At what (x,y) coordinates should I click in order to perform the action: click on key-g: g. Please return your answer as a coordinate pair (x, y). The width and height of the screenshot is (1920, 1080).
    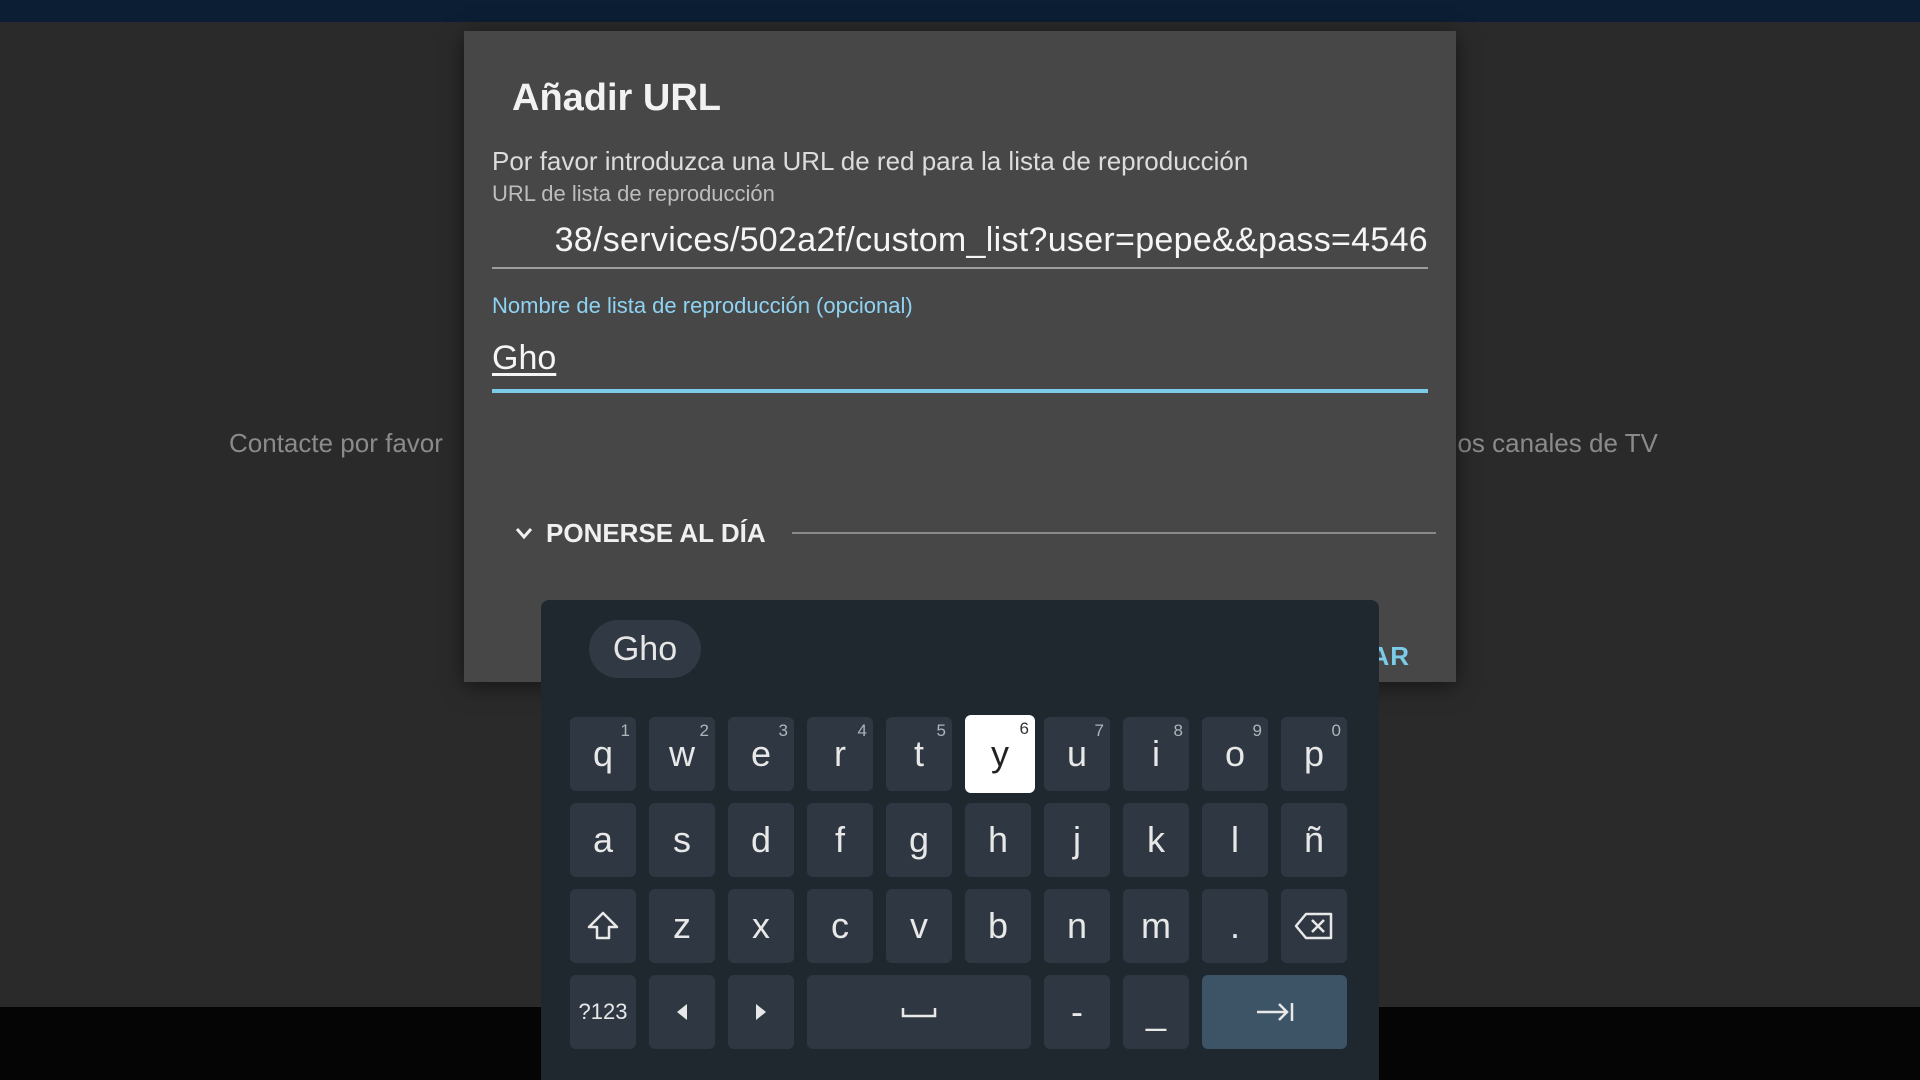
    Looking at the image, I should click on (919, 840).